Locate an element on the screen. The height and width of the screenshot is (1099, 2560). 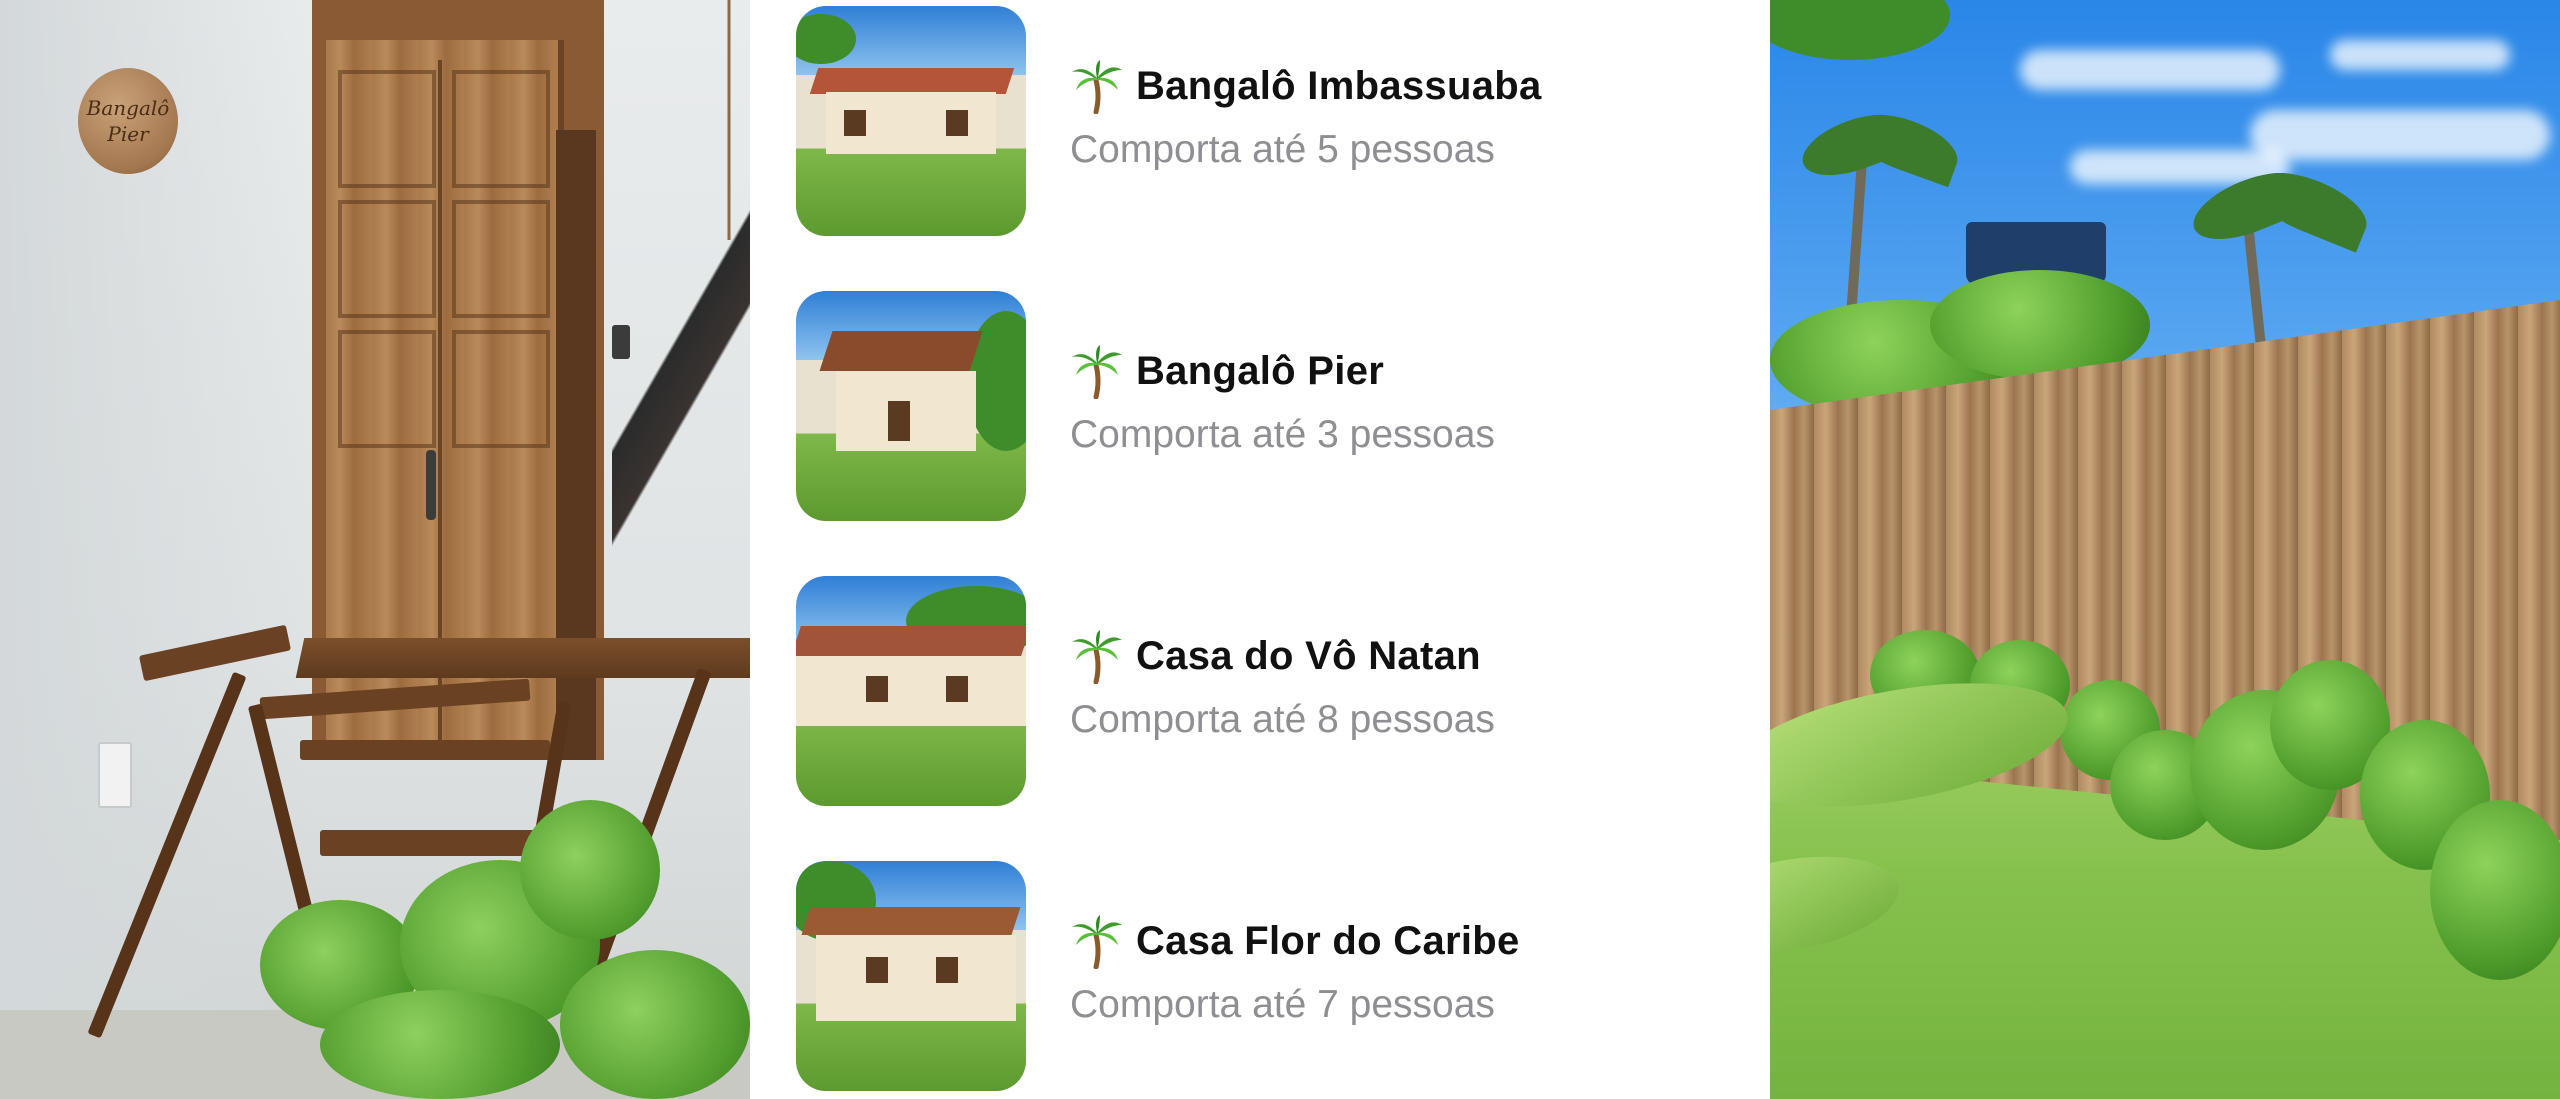
accommodation-capacity: Comporta até 8 pessoas is located at coordinates (1282, 719).